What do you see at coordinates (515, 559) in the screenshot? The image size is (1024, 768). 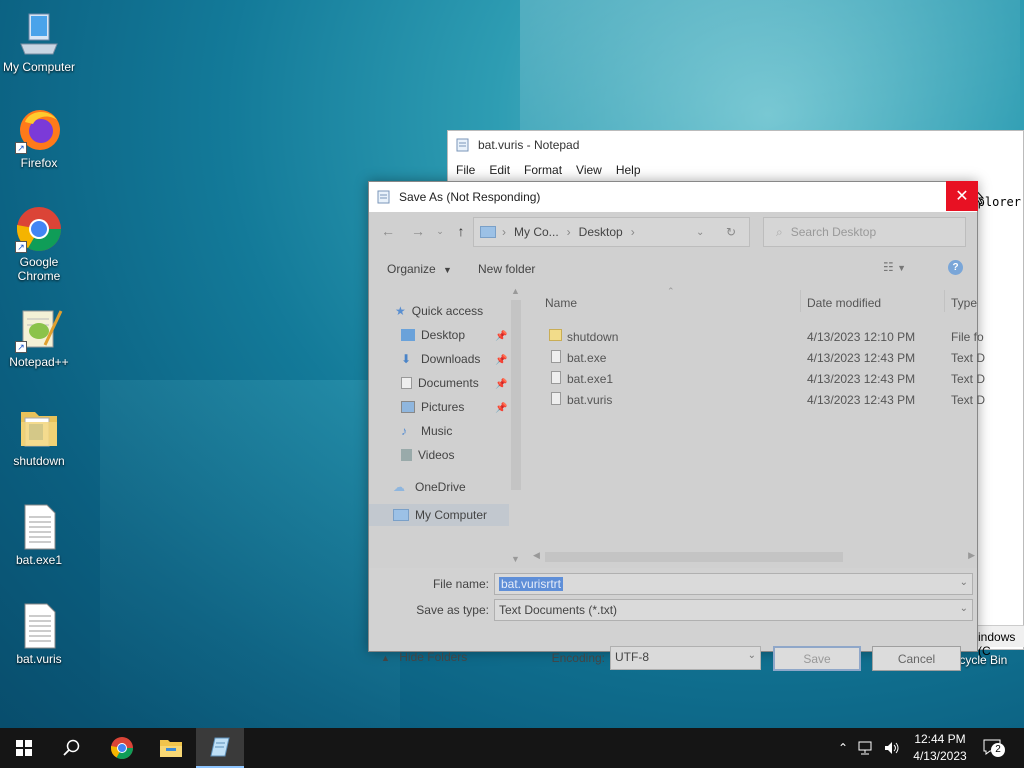 I see `scroll-down-icon: ▼` at bounding box center [515, 559].